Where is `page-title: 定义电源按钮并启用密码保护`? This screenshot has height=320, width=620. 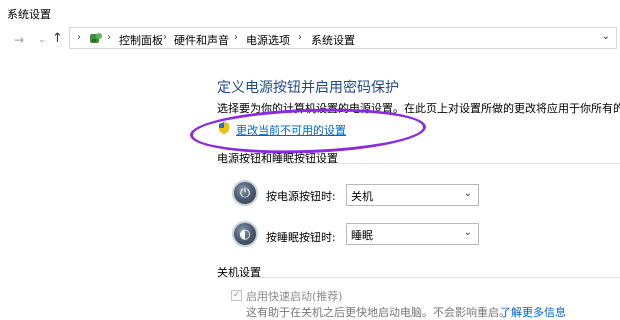 page-title: 定义电源按钮并启用密码保护 is located at coordinates (308, 88).